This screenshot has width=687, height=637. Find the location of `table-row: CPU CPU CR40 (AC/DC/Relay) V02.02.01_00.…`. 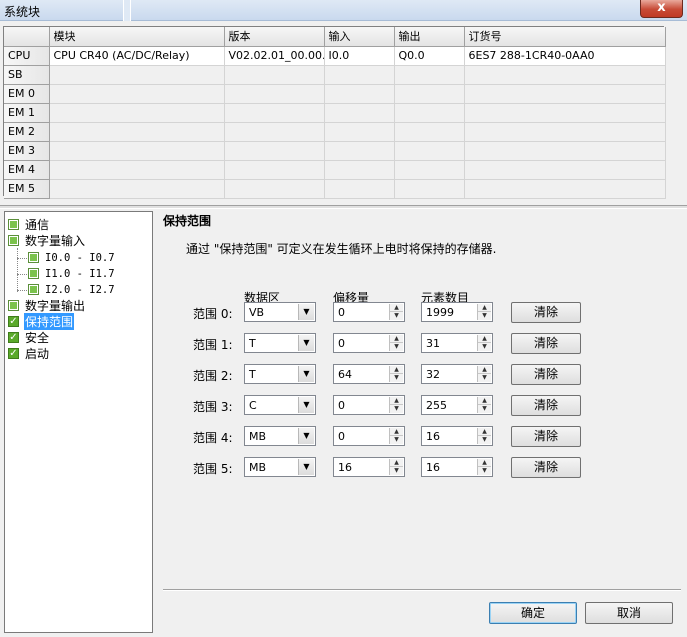

table-row: CPU CPU CR40 (AC/DC/Relay) V02.02.01_00.… is located at coordinates (335, 56).